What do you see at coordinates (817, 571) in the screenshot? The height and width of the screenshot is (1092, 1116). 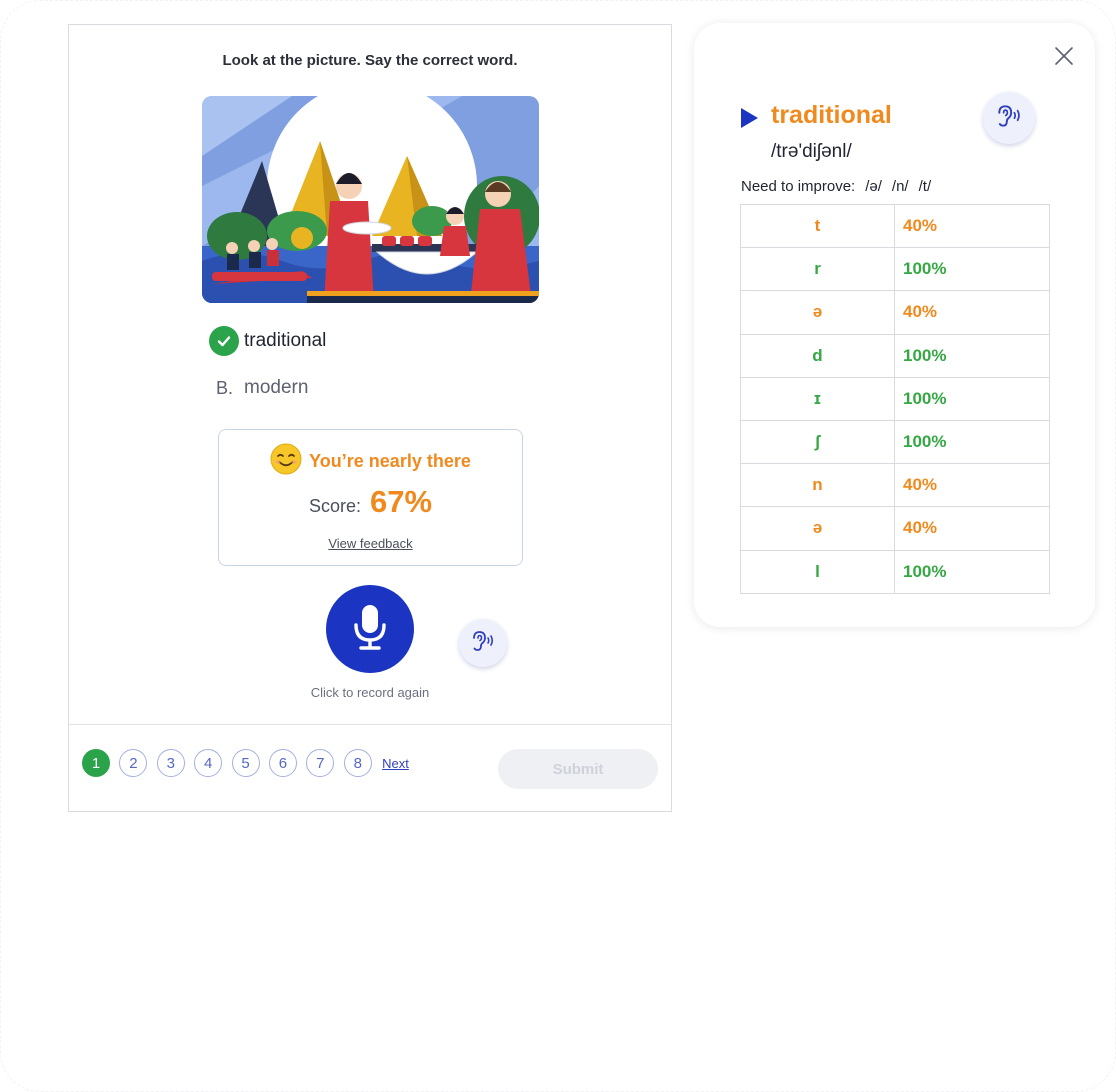 I see `phoneme-symbol: l` at bounding box center [817, 571].